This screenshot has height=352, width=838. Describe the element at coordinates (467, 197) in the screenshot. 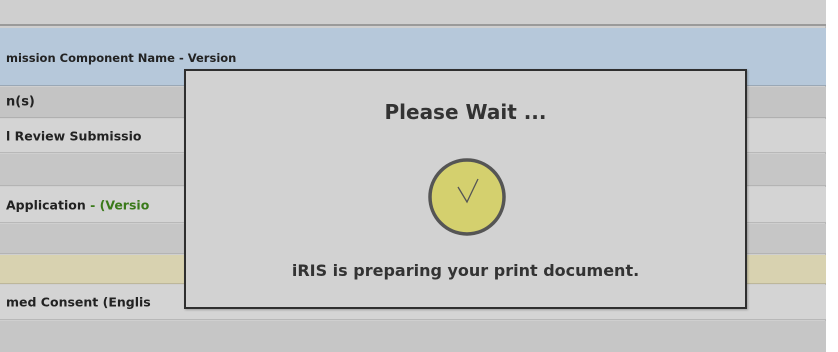

I see `clock-icon` at that location.